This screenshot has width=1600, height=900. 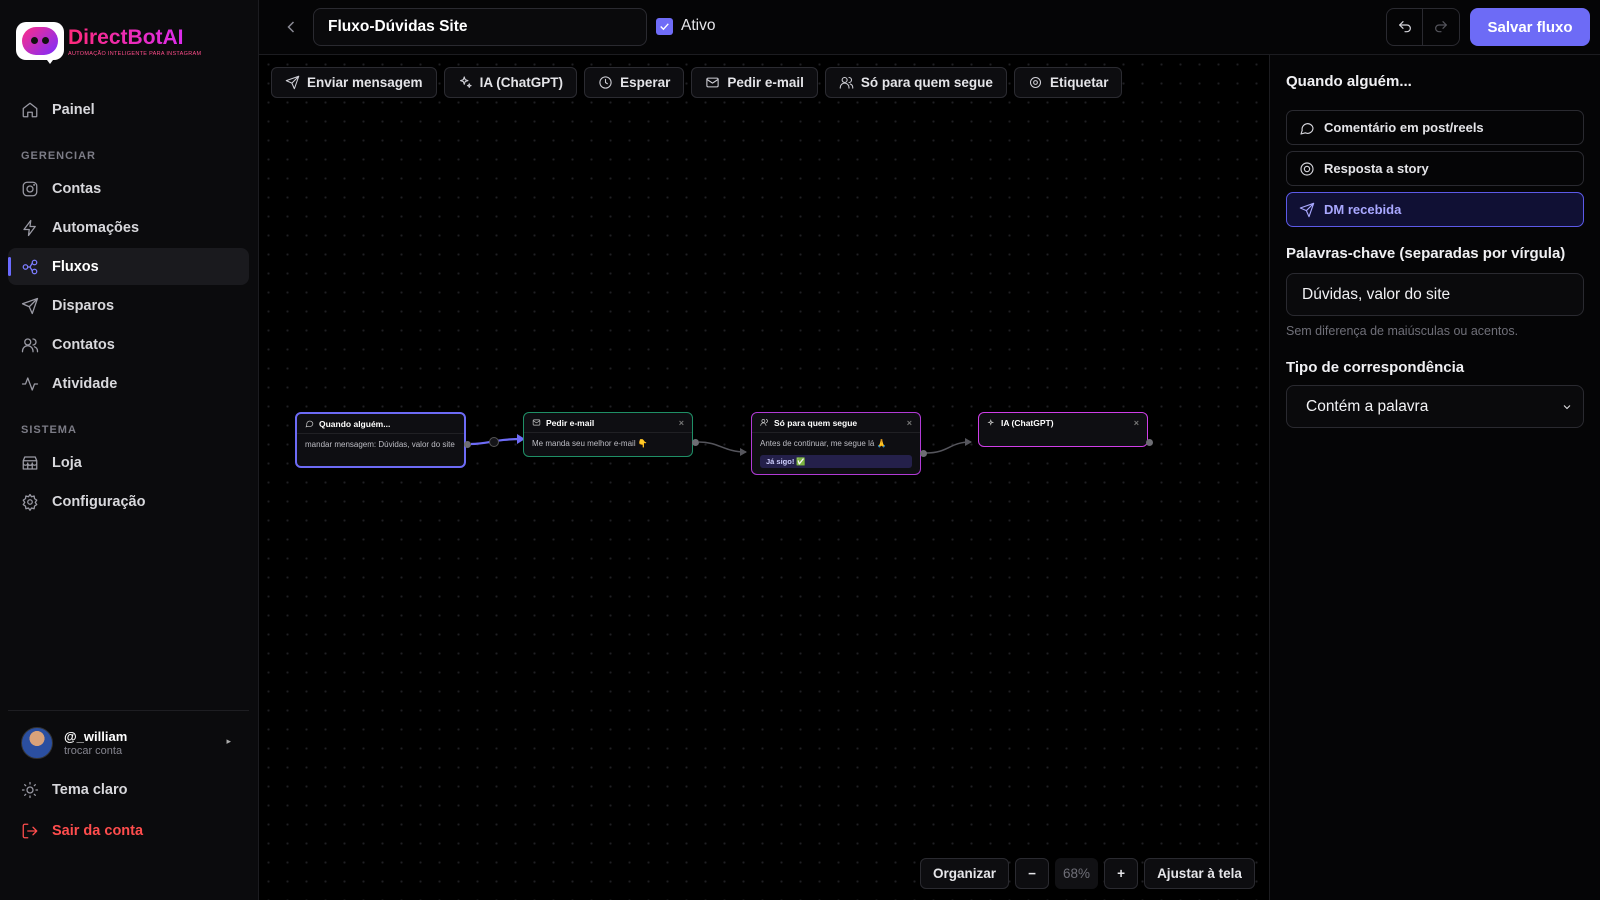 What do you see at coordinates (49, 430) in the screenshot?
I see `section-label-system: SISTEMA` at bounding box center [49, 430].